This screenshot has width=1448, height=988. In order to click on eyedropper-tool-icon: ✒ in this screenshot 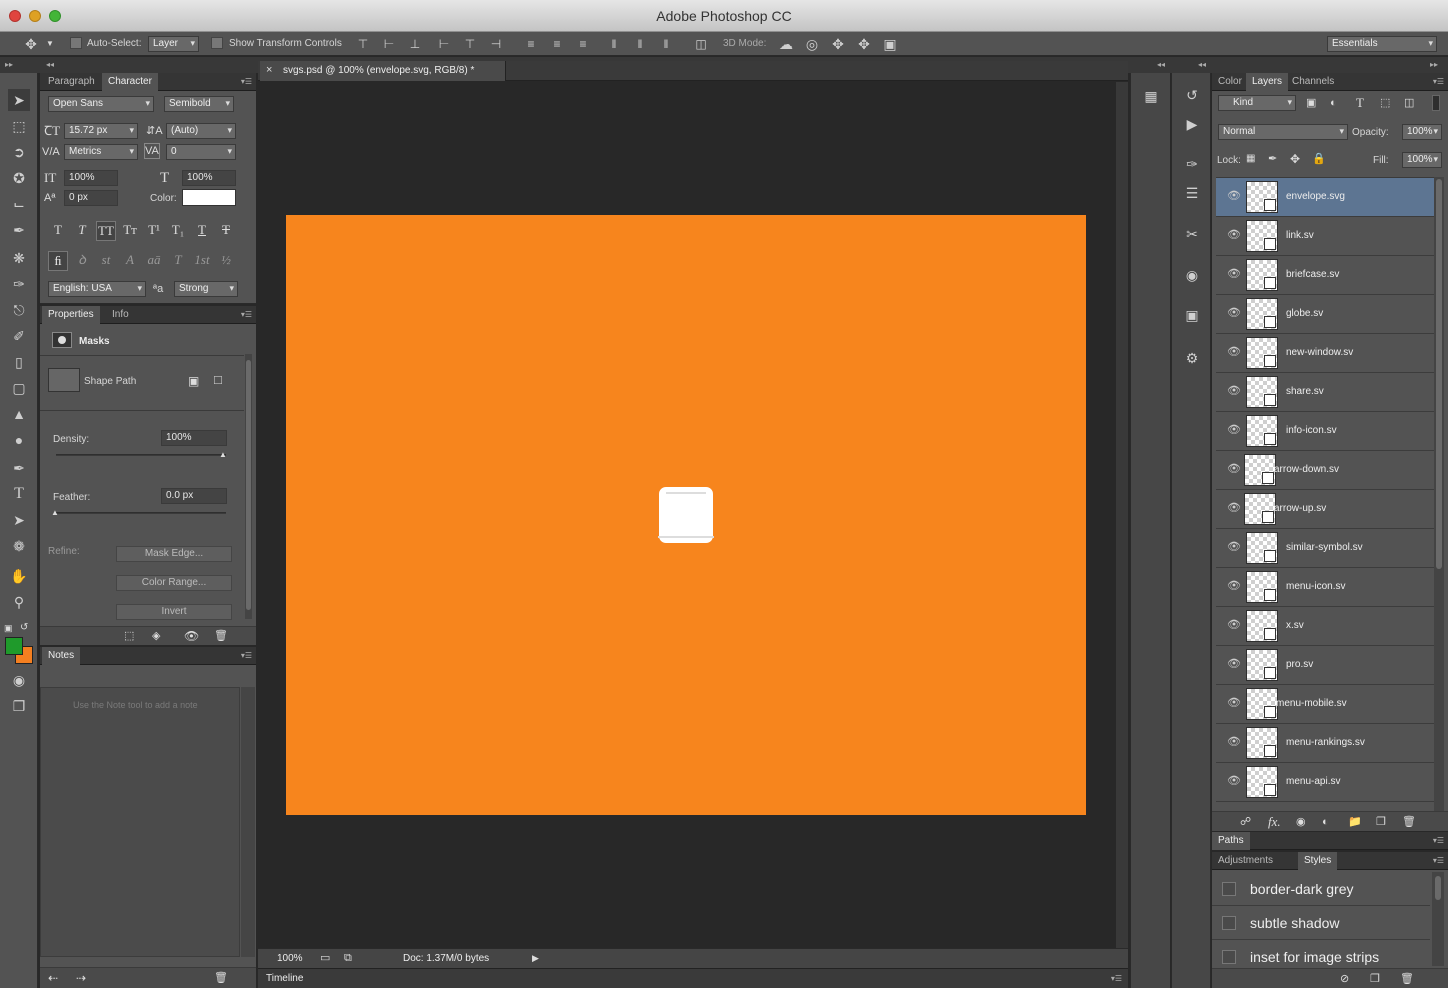, I will do `click(19, 230)`.